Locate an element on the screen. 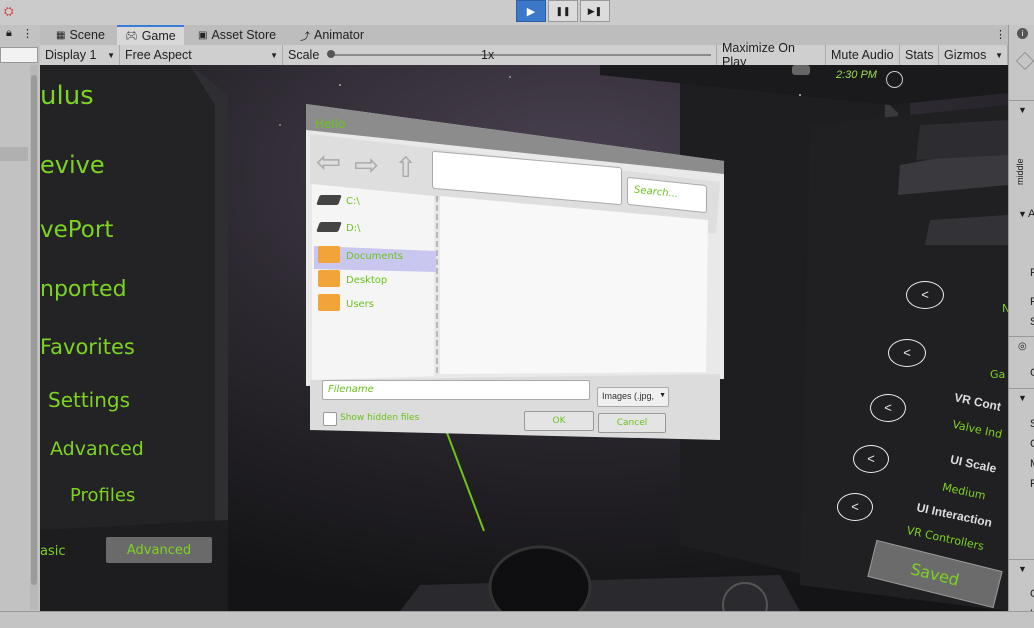 The image size is (1034, 628). menu-item-settings: Settings is located at coordinates (89, 400).